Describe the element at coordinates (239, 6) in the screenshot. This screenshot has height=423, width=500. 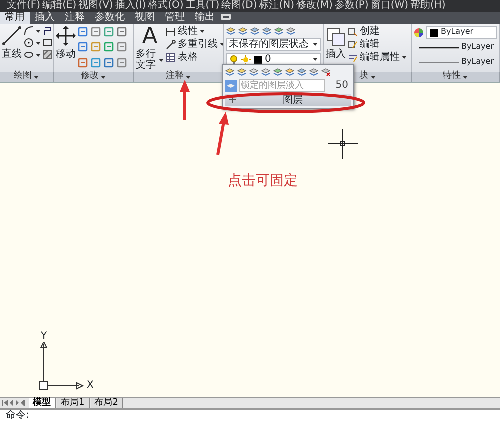
I see `menu-item: 绘图(D)` at that location.